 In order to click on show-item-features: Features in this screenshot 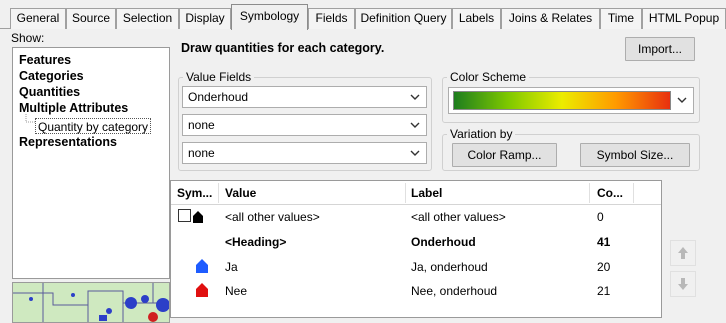, I will do `click(45, 60)`.